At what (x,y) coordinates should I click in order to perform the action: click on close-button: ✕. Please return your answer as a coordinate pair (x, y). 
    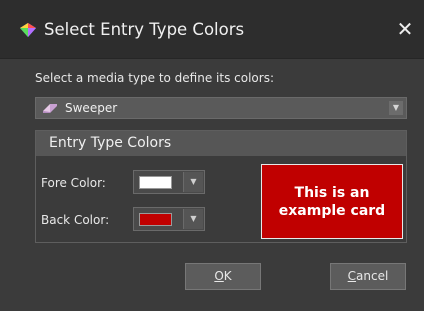
    Looking at the image, I should click on (405, 29).